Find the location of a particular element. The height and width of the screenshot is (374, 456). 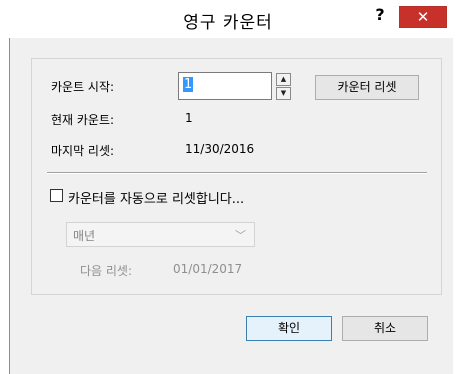

cancel-button: 취소 is located at coordinates (385, 328).